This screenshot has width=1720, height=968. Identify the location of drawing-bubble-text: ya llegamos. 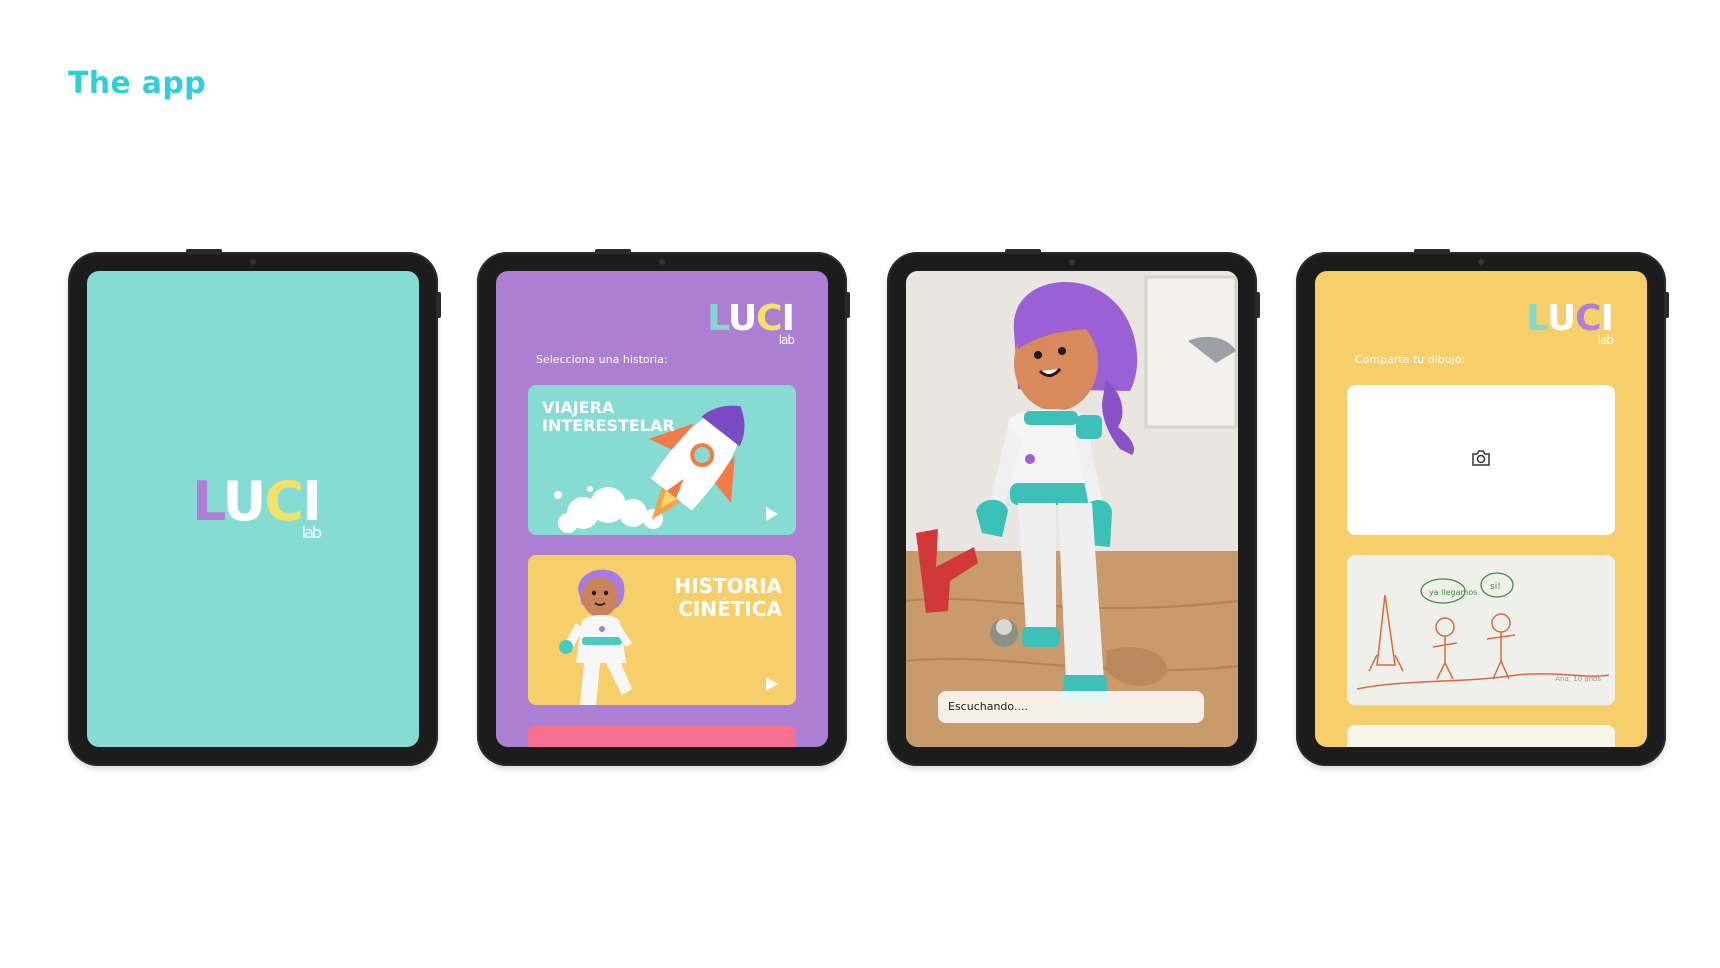
(1453, 592).